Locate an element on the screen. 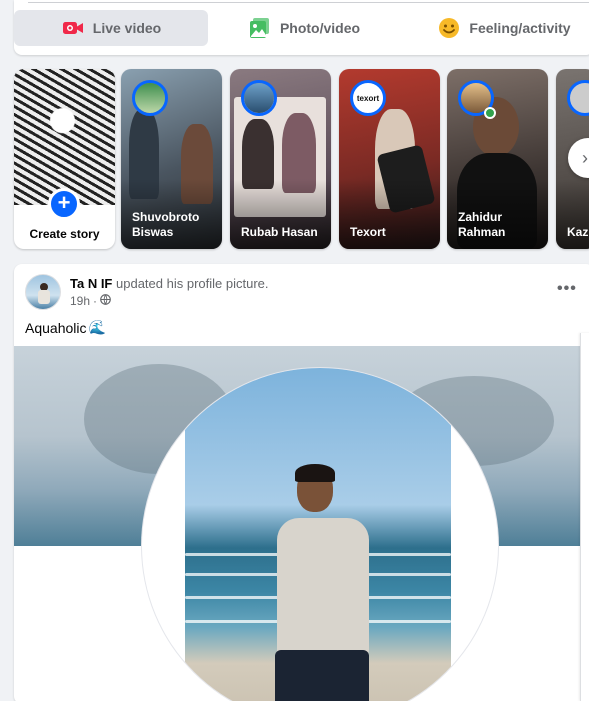 The height and width of the screenshot is (701, 589). feeling-activity-icon is located at coordinates (449, 28).